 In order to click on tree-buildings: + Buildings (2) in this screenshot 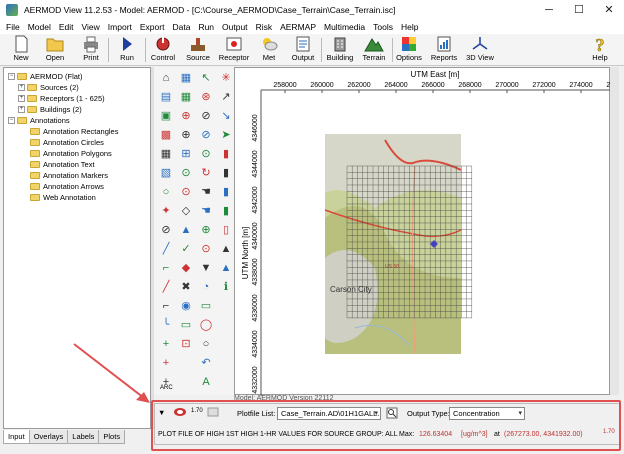, I will do `click(50, 109)`.